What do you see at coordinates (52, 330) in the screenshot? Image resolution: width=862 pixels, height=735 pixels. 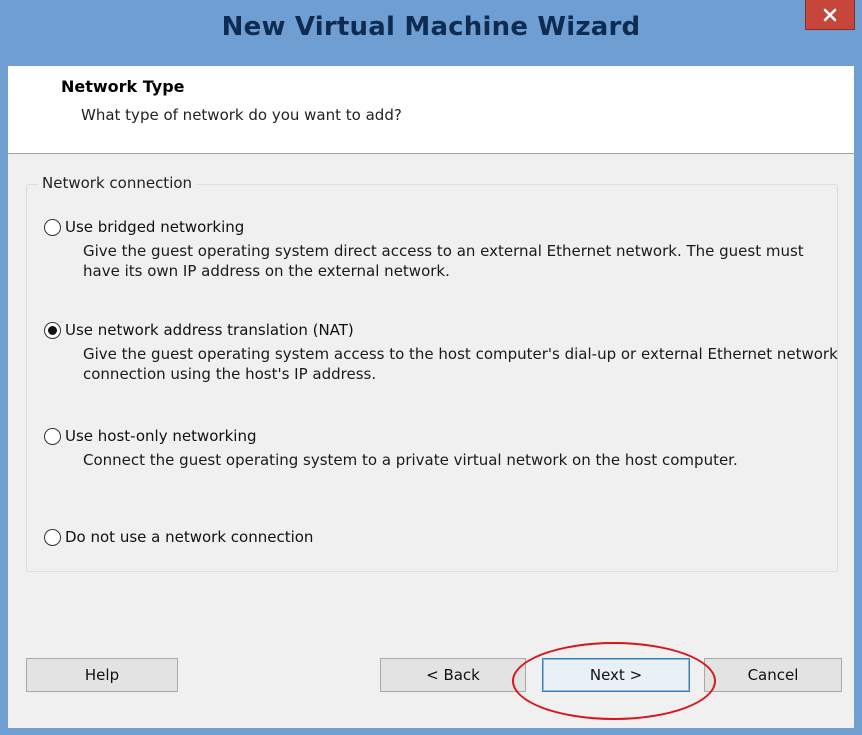 I see `radio-nat` at bounding box center [52, 330].